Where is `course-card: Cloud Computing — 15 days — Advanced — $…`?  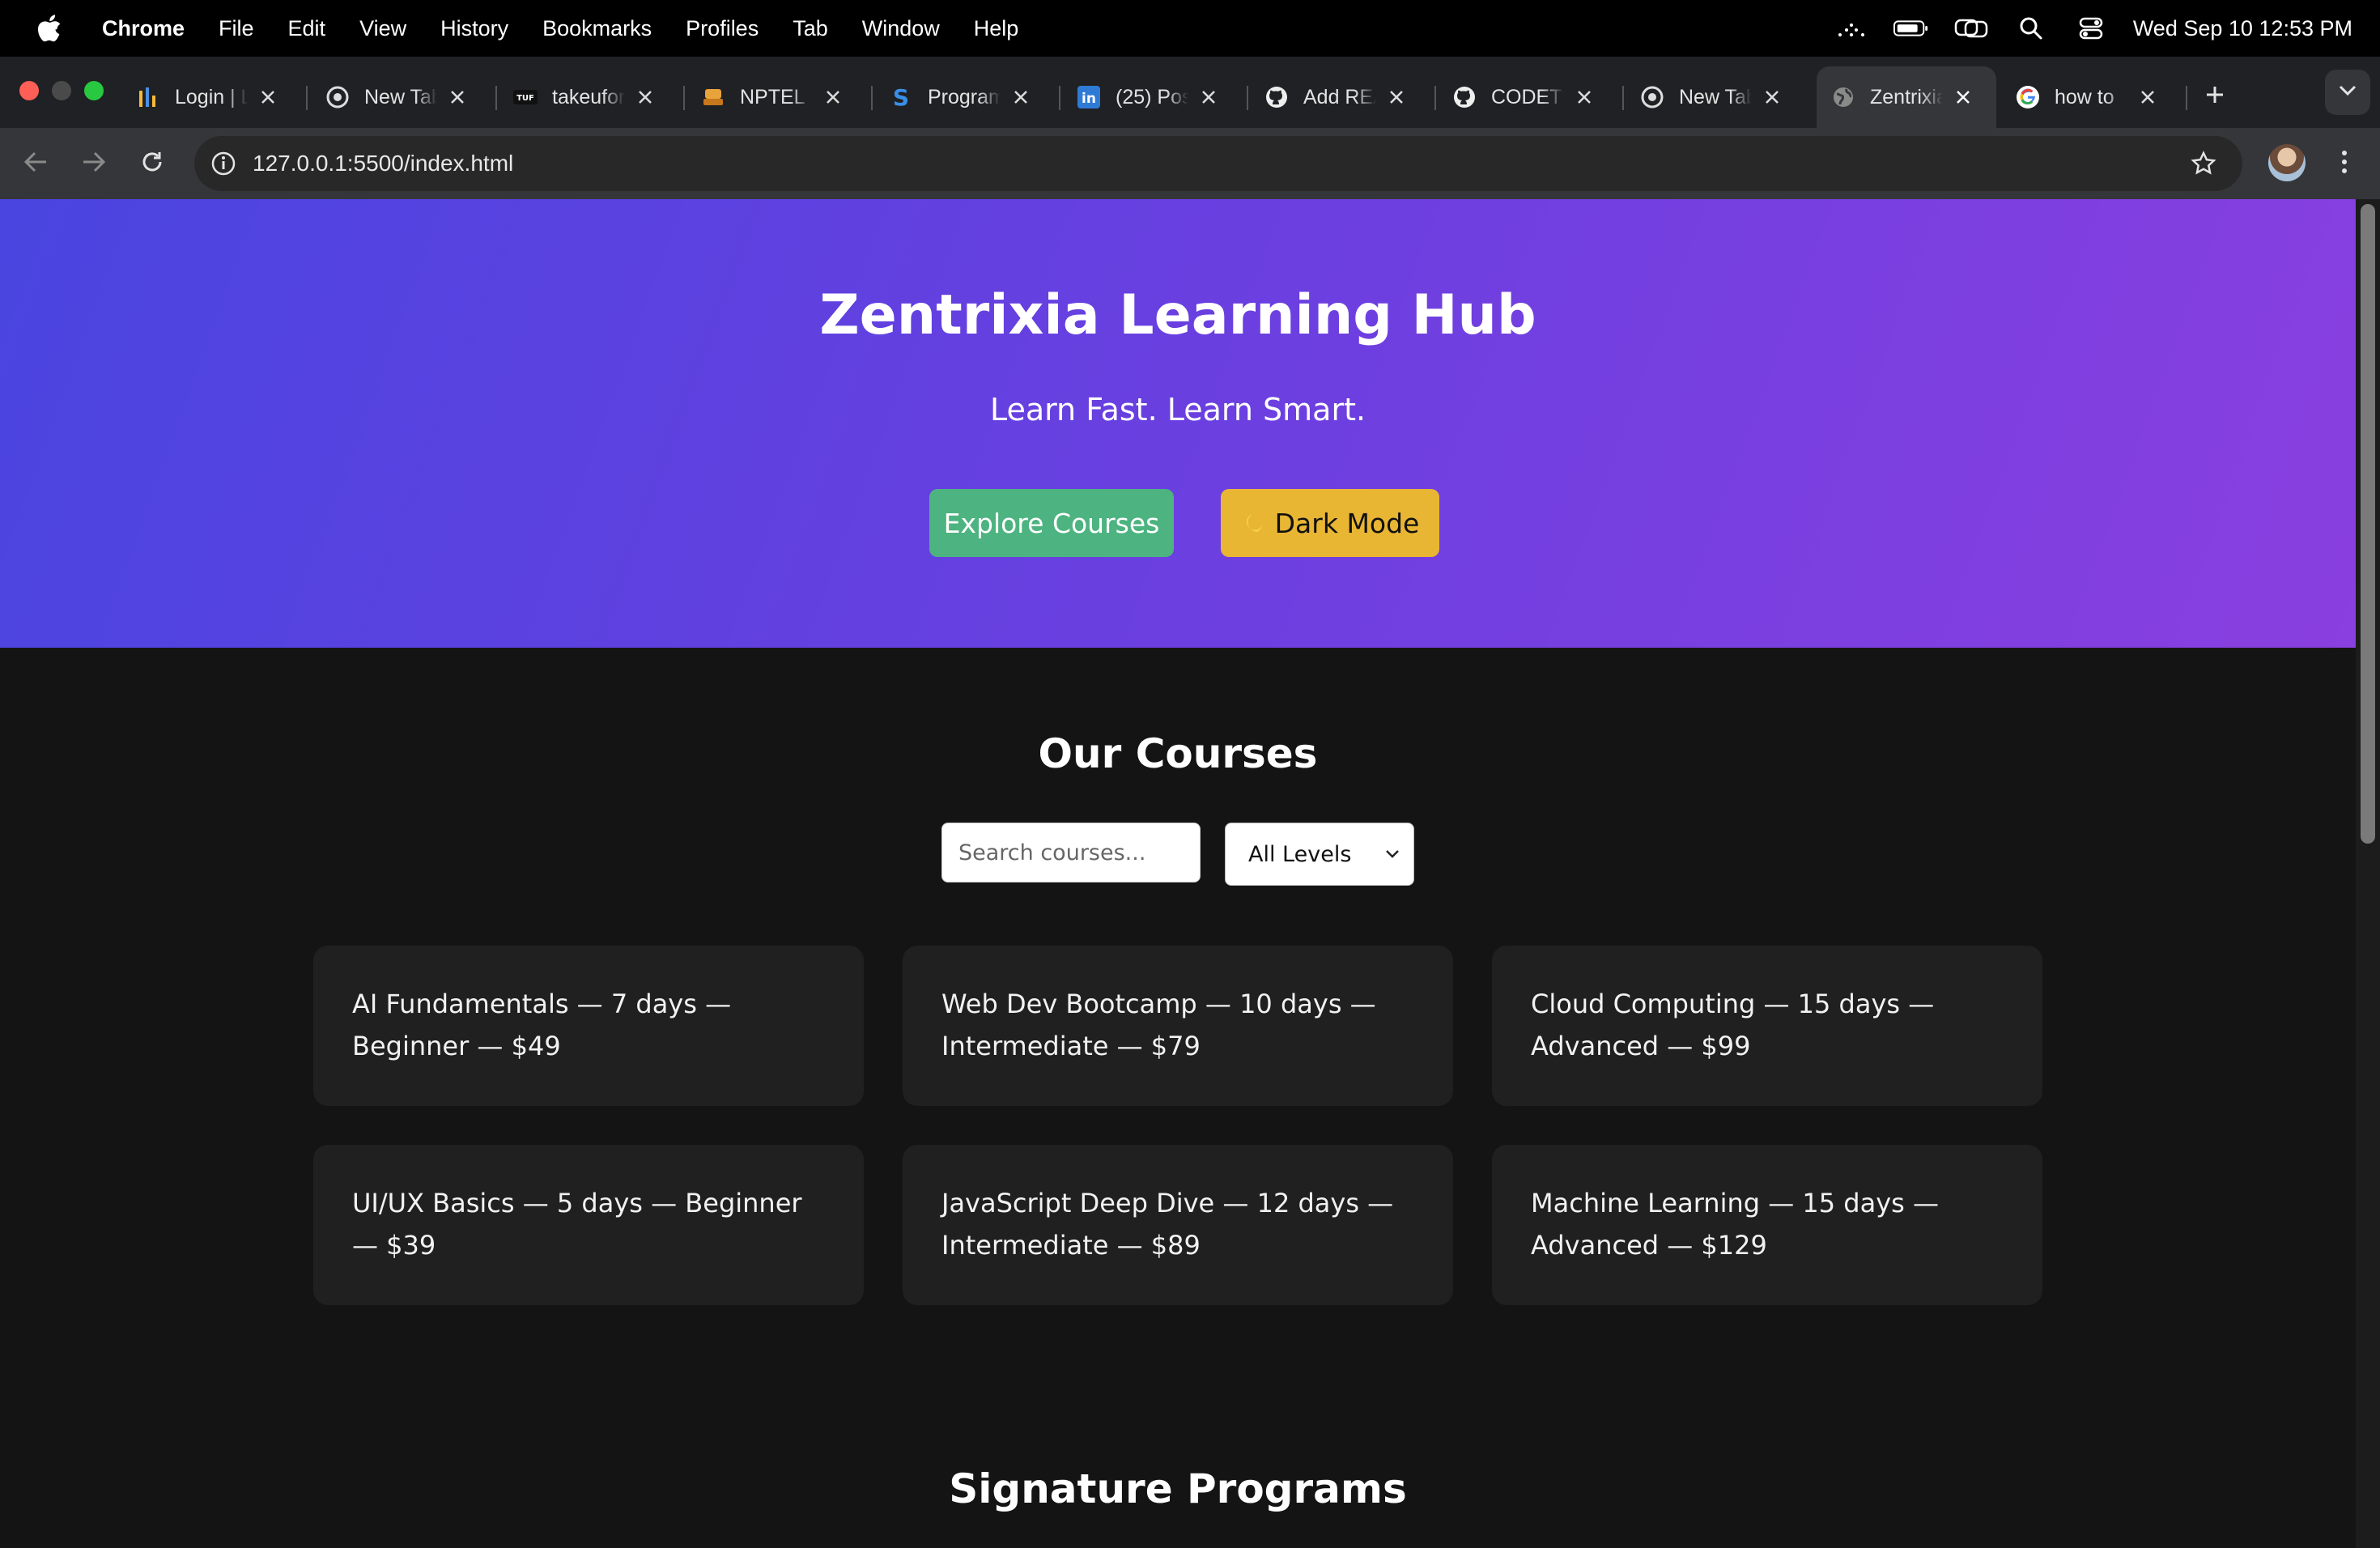 course-card: Cloud Computing — 15 days — Advanced — $… is located at coordinates (1767, 1026).